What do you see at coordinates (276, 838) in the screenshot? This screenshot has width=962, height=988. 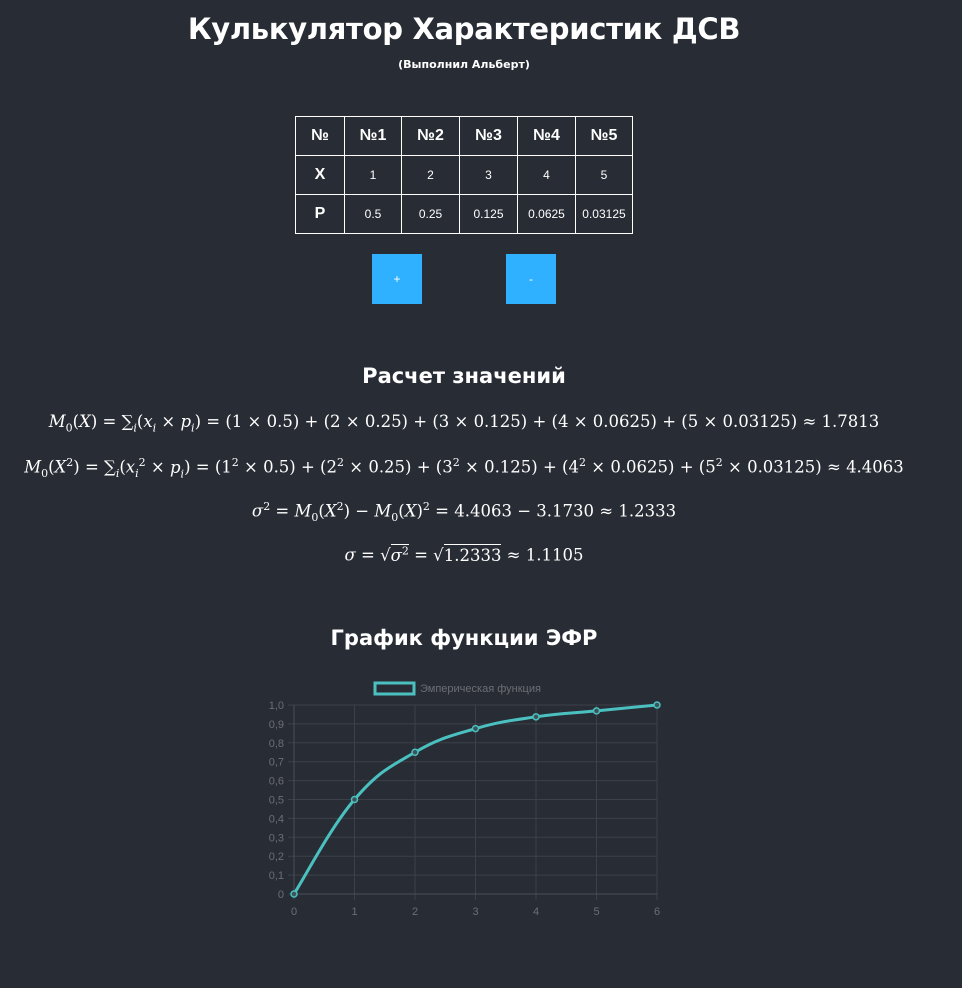 I see `y-tick-label: 0,3` at bounding box center [276, 838].